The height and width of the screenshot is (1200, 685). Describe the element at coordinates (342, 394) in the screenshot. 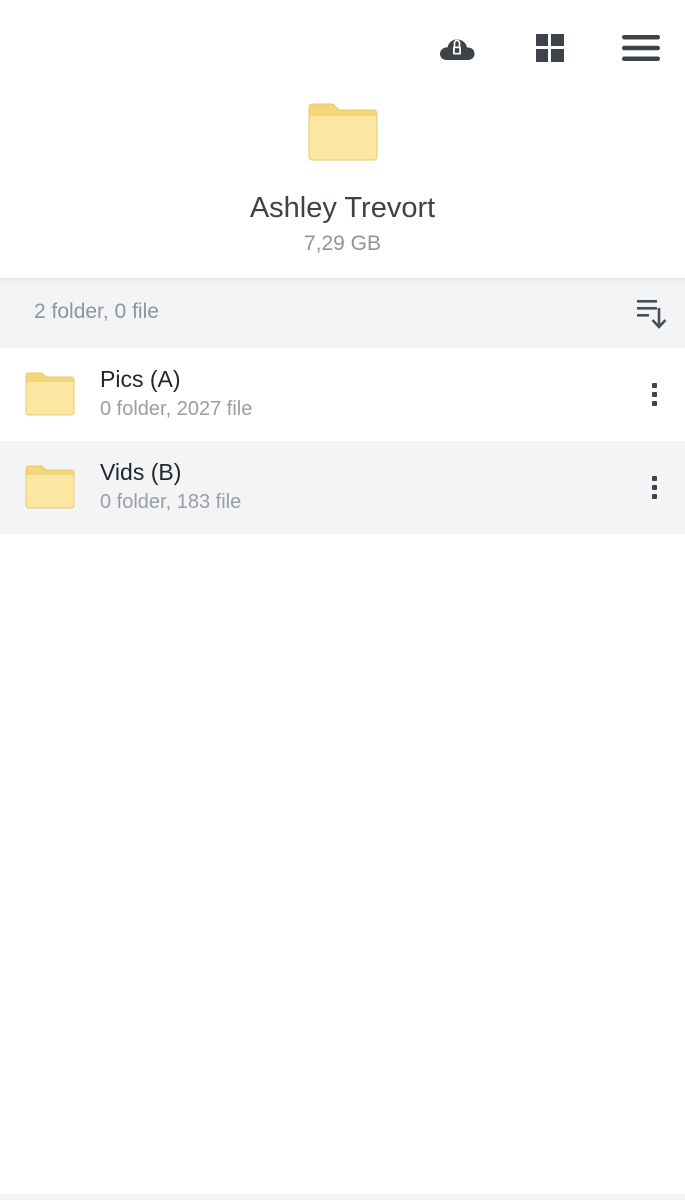

I see `list-item: Pics (A) 0 folder, 2027 file` at that location.